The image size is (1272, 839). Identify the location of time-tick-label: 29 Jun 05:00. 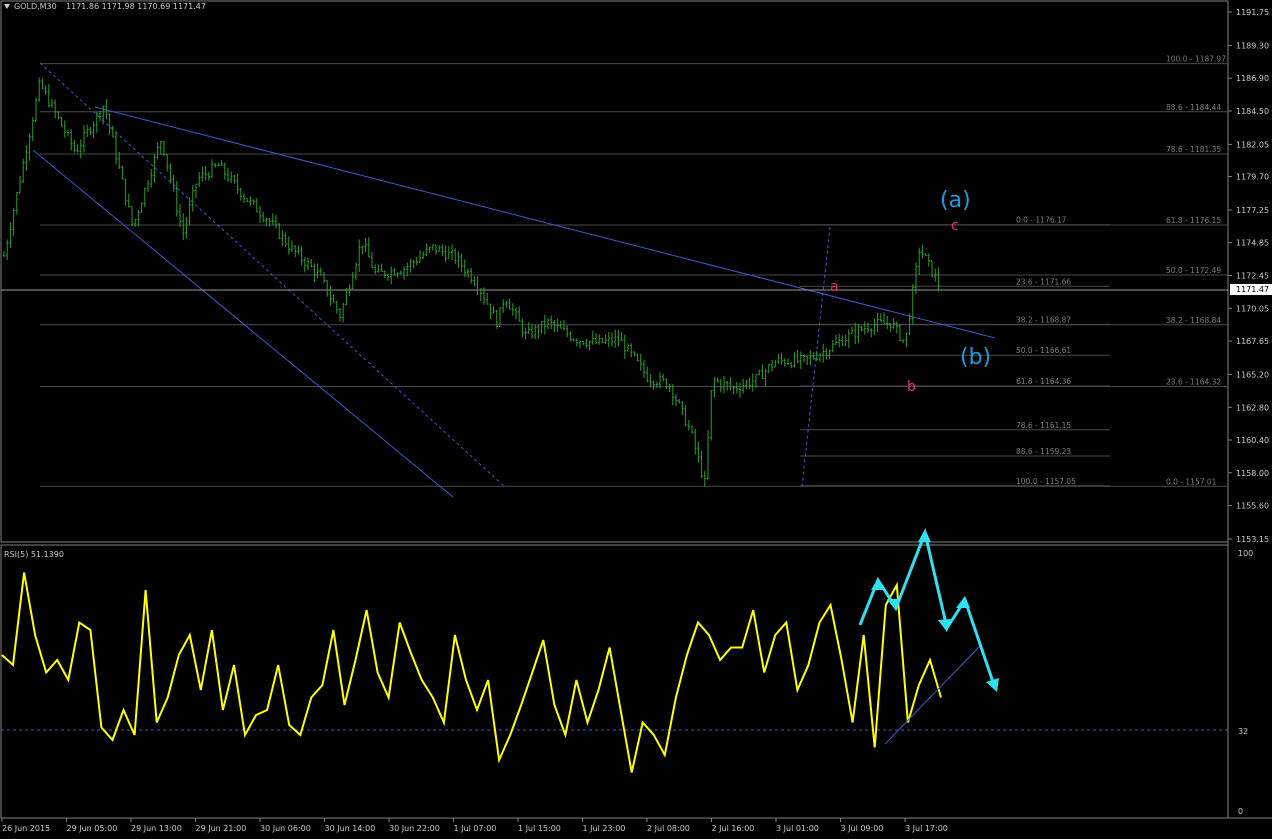
(92, 828).